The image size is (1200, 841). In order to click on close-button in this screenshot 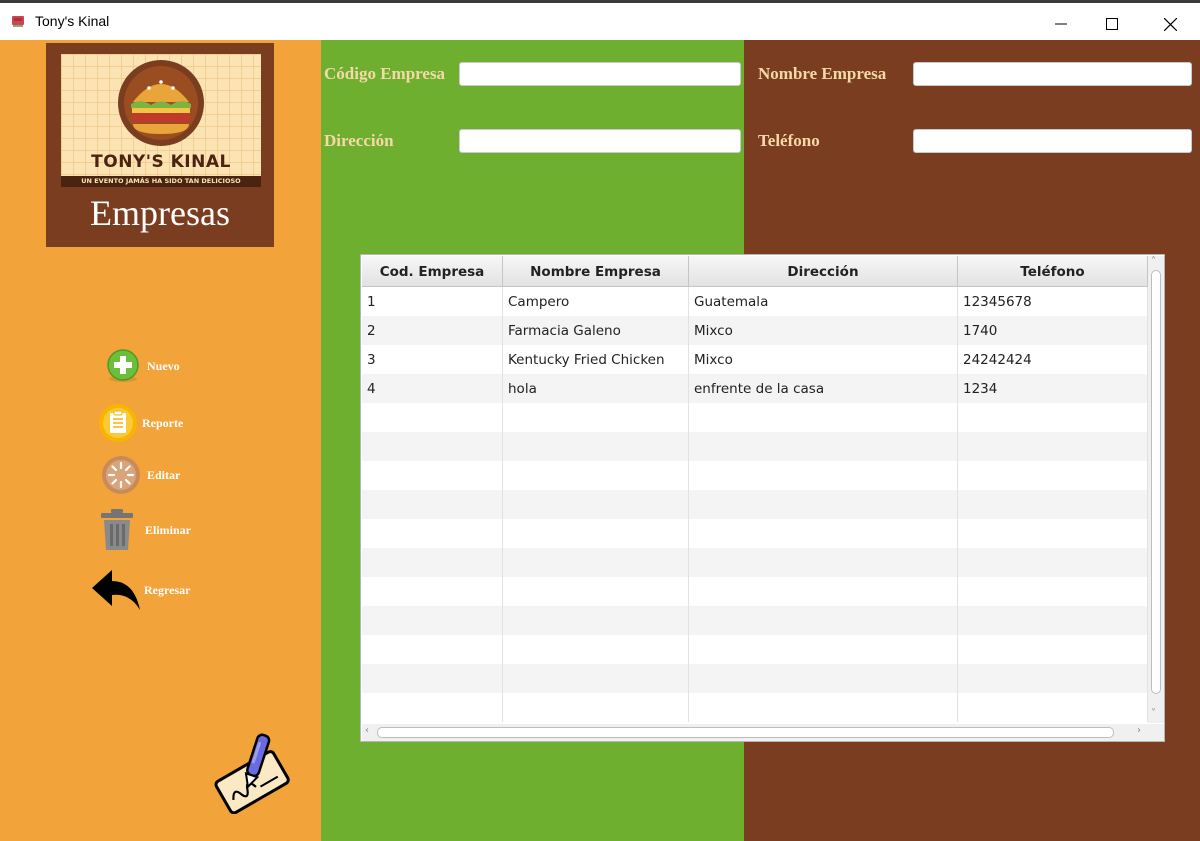, I will do `click(1170, 24)`.